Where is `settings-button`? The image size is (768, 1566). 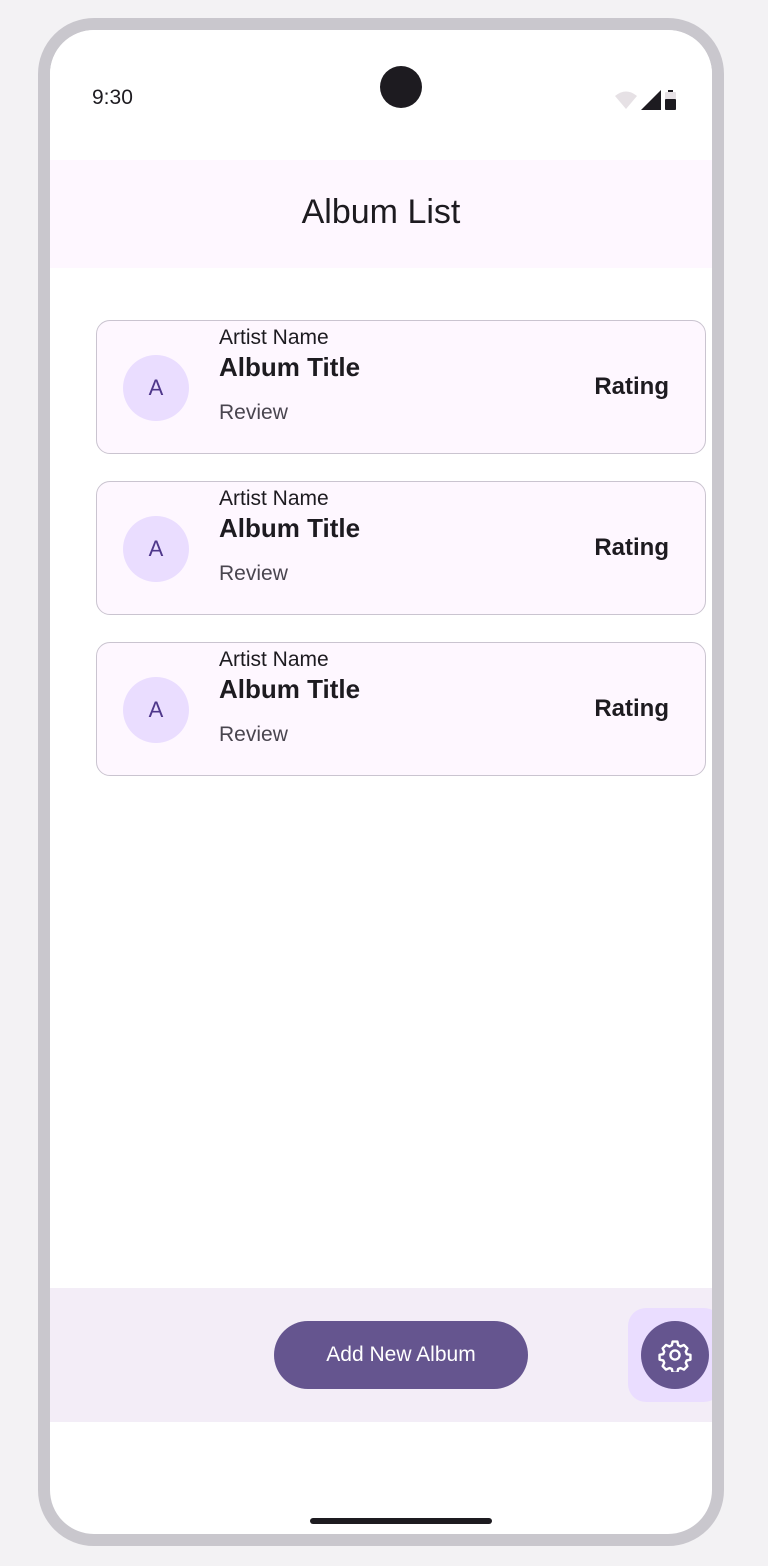 settings-button is located at coordinates (675, 1355).